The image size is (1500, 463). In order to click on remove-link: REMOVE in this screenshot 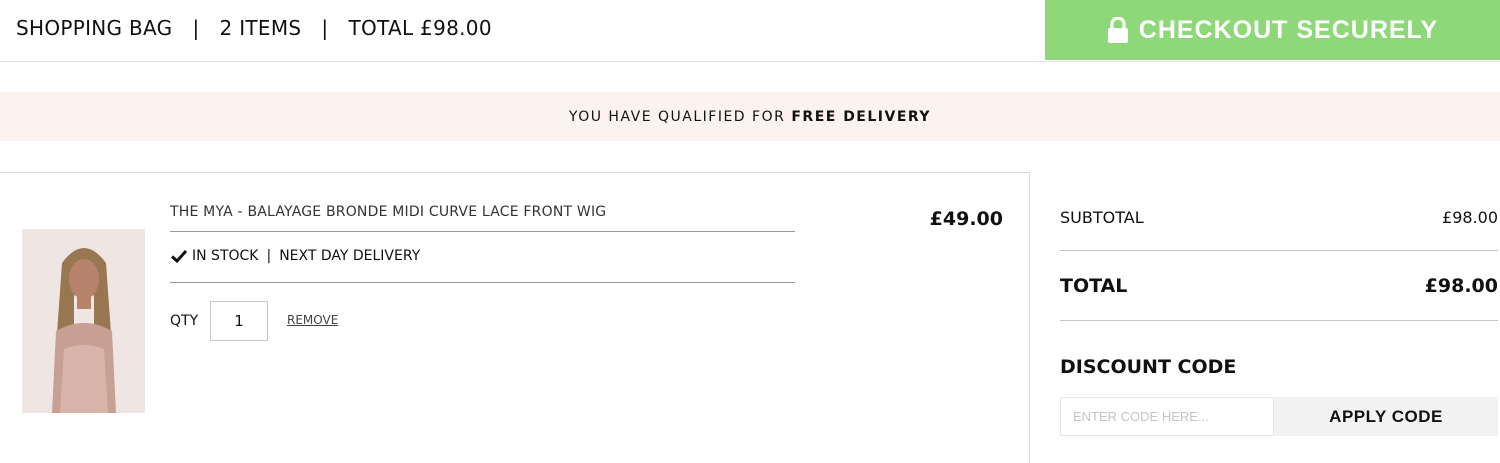, I will do `click(312, 320)`.